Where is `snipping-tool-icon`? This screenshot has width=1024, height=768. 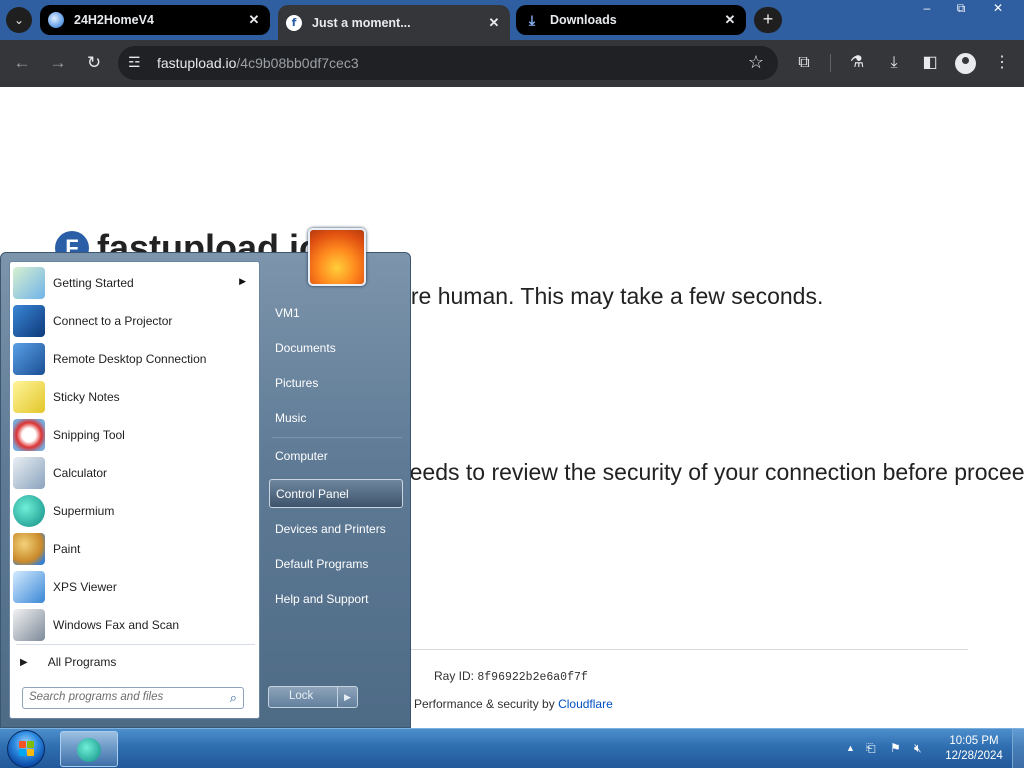
snipping-tool-icon is located at coordinates (29, 435).